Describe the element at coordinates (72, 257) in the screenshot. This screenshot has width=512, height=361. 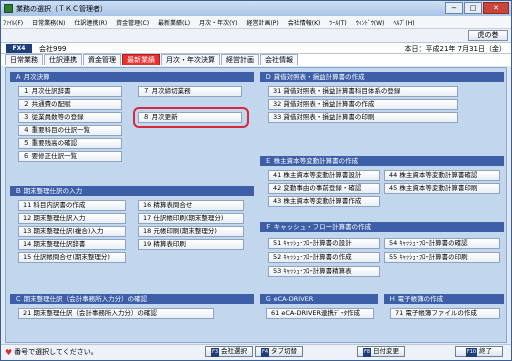
I see `item-15: 15 仕訳帳問合せ(期末整理分)` at that location.